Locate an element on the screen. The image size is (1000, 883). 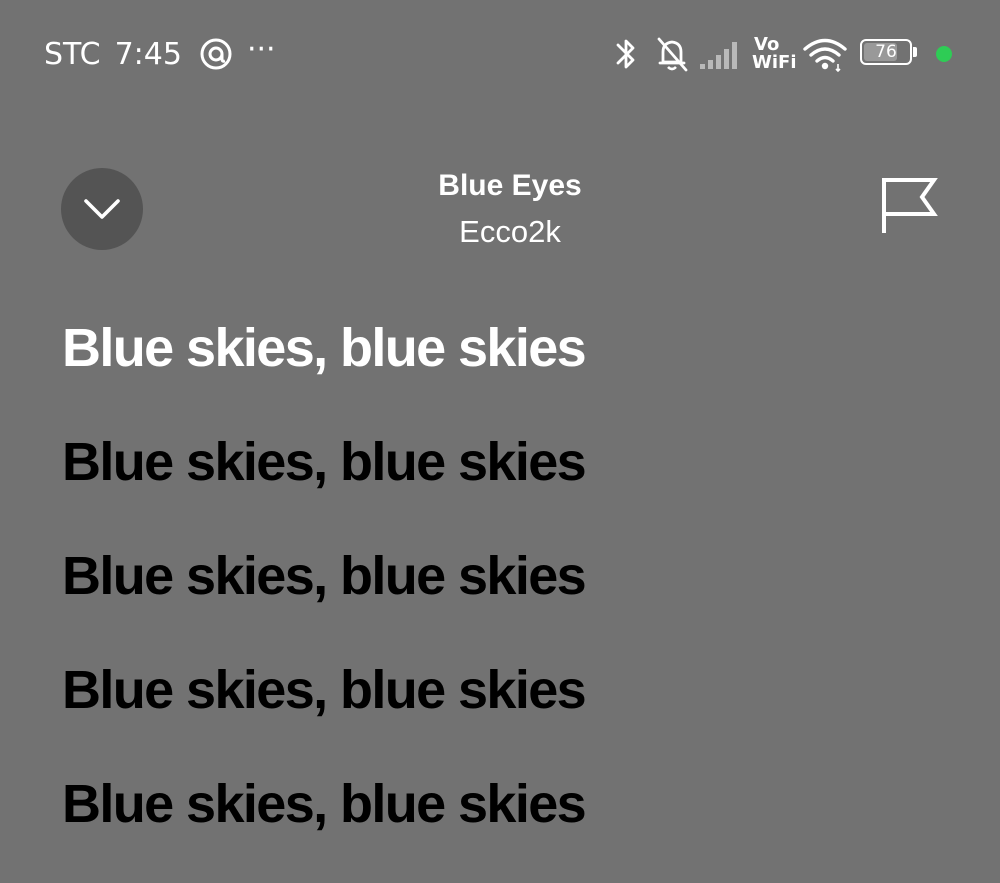
track-title: Blue Eyes is located at coordinates (510, 185).